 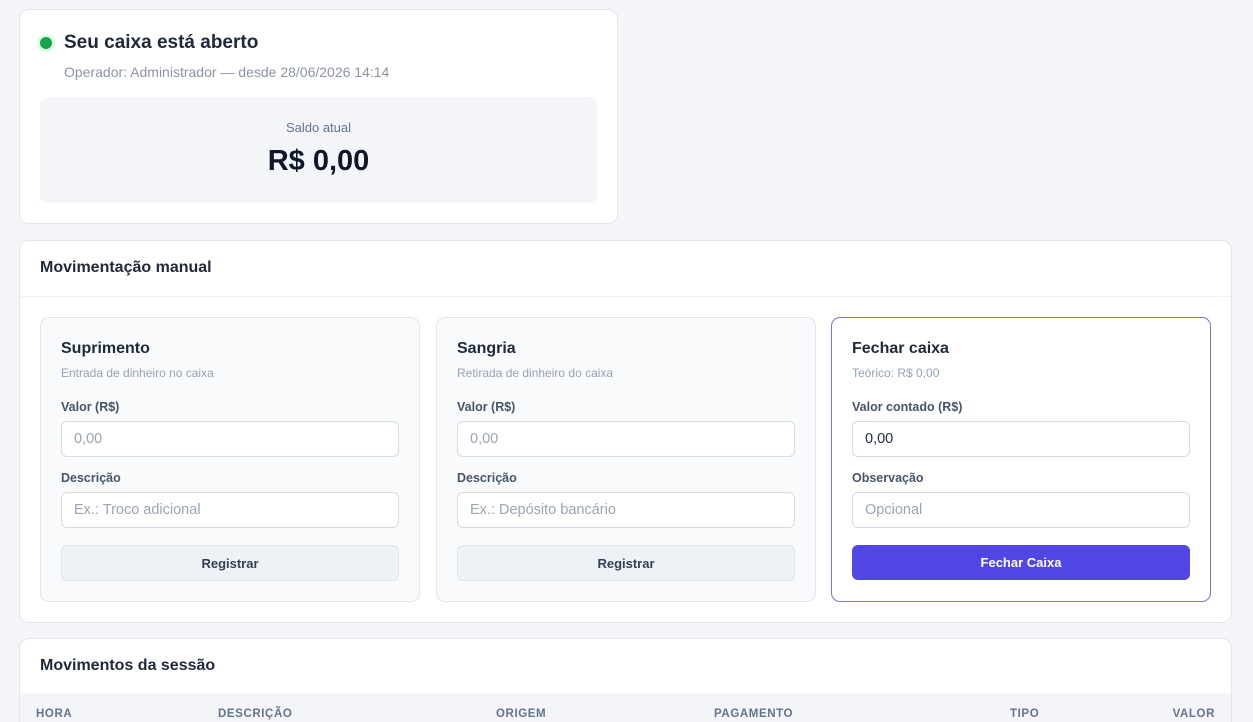 What do you see at coordinates (318, 161) in the screenshot?
I see `balance-value: R$ 0,00` at bounding box center [318, 161].